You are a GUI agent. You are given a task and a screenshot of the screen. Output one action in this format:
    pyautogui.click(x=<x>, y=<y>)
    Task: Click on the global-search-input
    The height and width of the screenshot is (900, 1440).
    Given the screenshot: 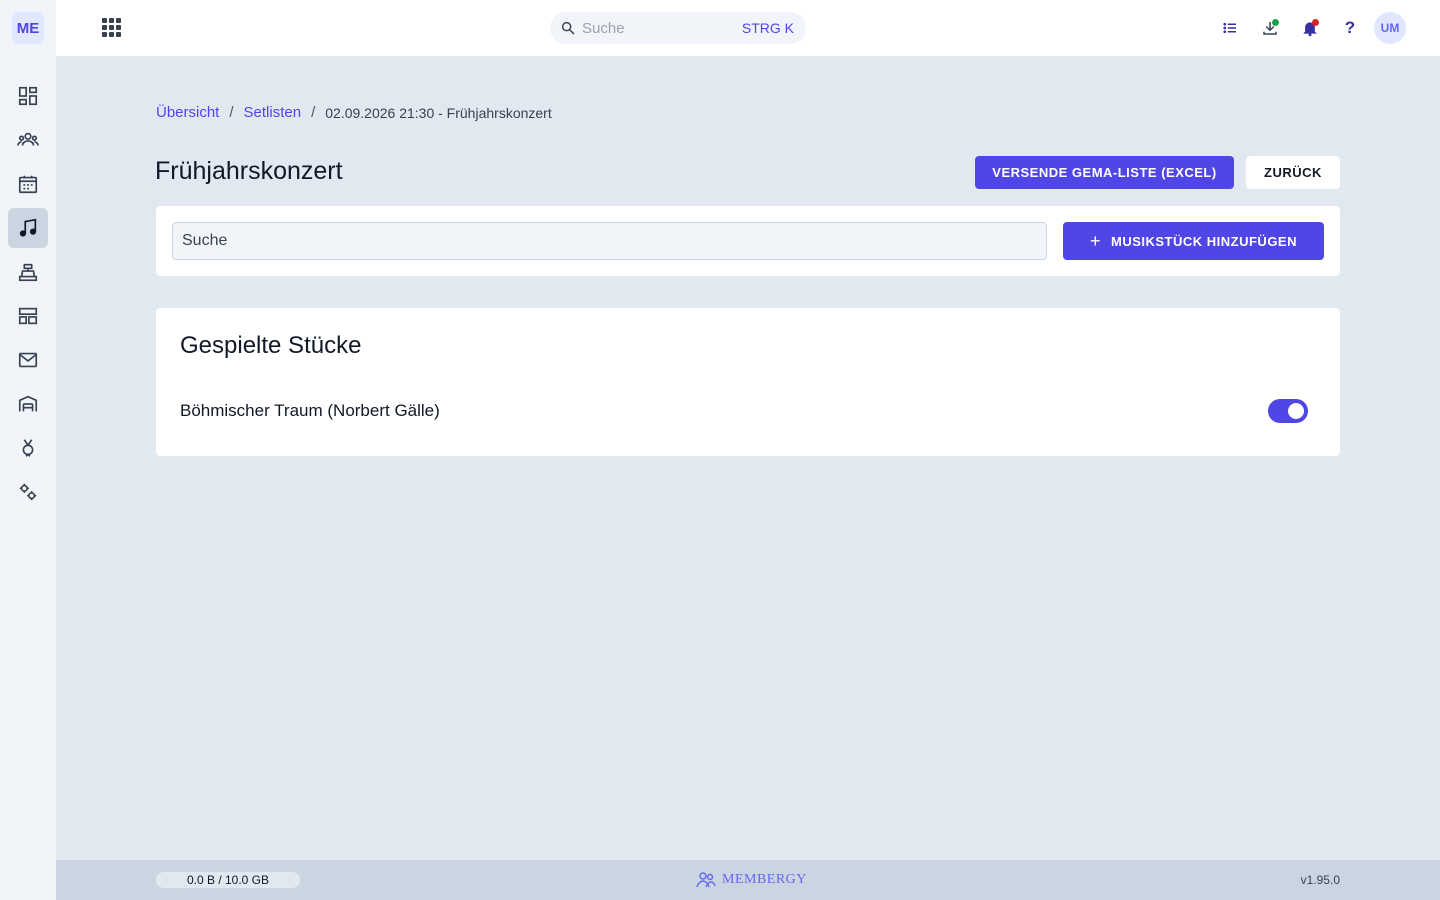 What is the action you would take?
    pyautogui.click(x=657, y=28)
    